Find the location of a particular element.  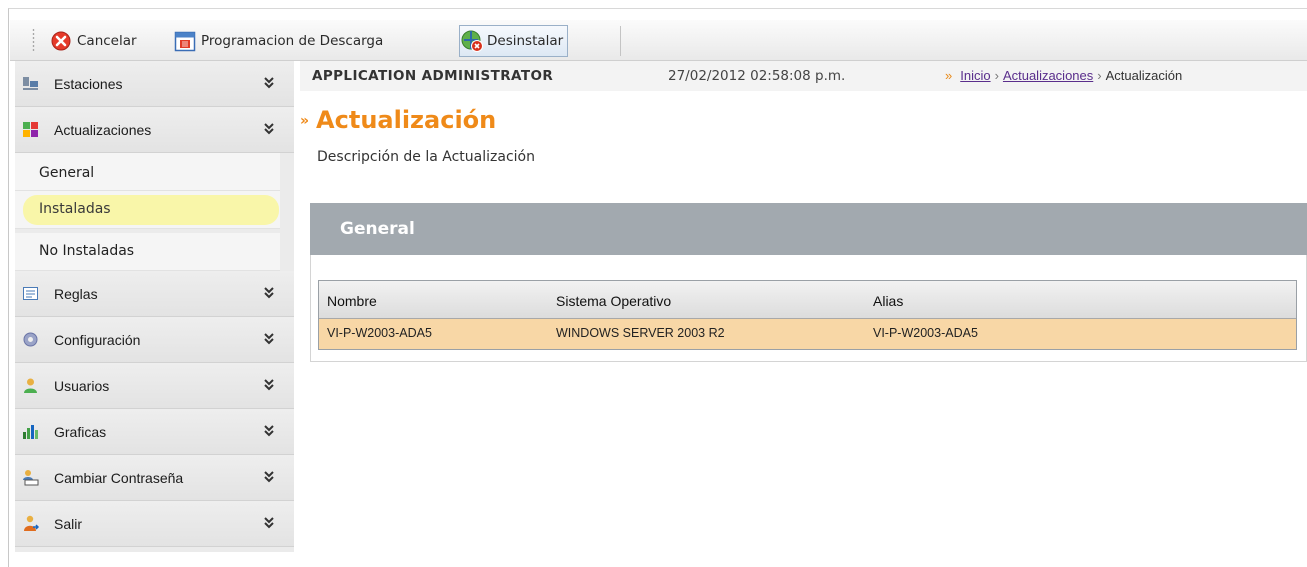

breadcrumb-arrow-icon: » is located at coordinates (949, 75).